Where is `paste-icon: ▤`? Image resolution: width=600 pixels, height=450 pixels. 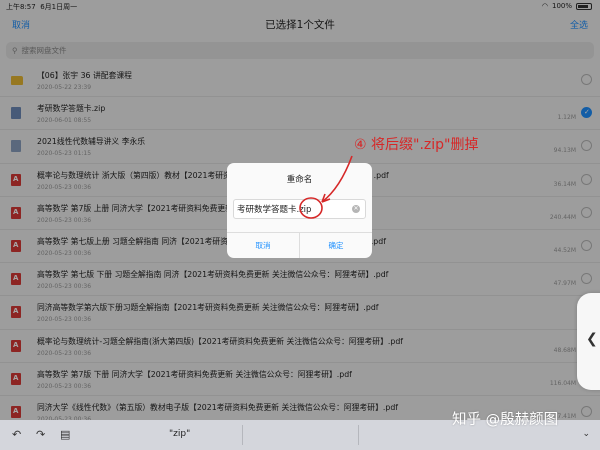
paste-icon: ▤ is located at coordinates (65, 434).